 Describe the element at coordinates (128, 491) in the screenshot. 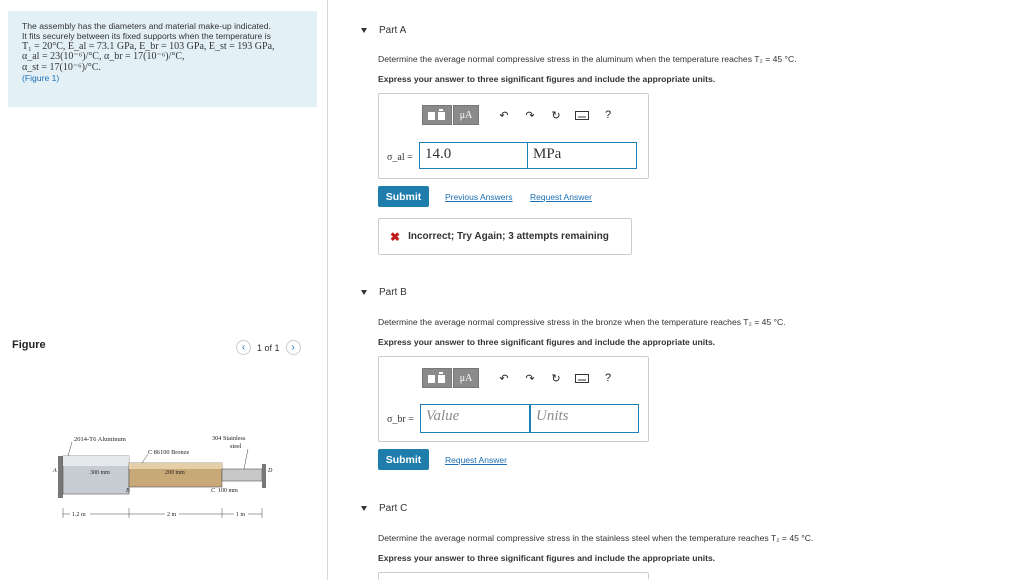

I see `label-B: B` at that location.